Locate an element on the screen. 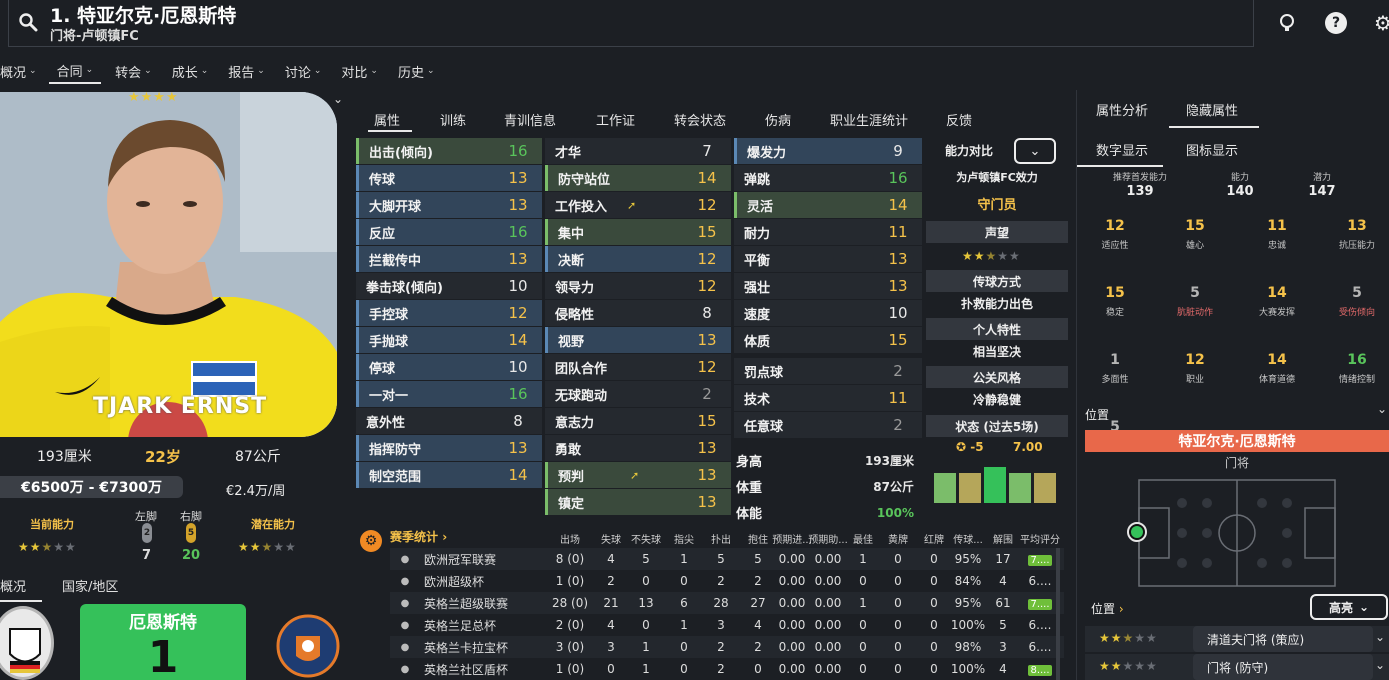 This screenshot has width=1389, height=680. attribute-row: 大脚开球 13 is located at coordinates (449, 205).